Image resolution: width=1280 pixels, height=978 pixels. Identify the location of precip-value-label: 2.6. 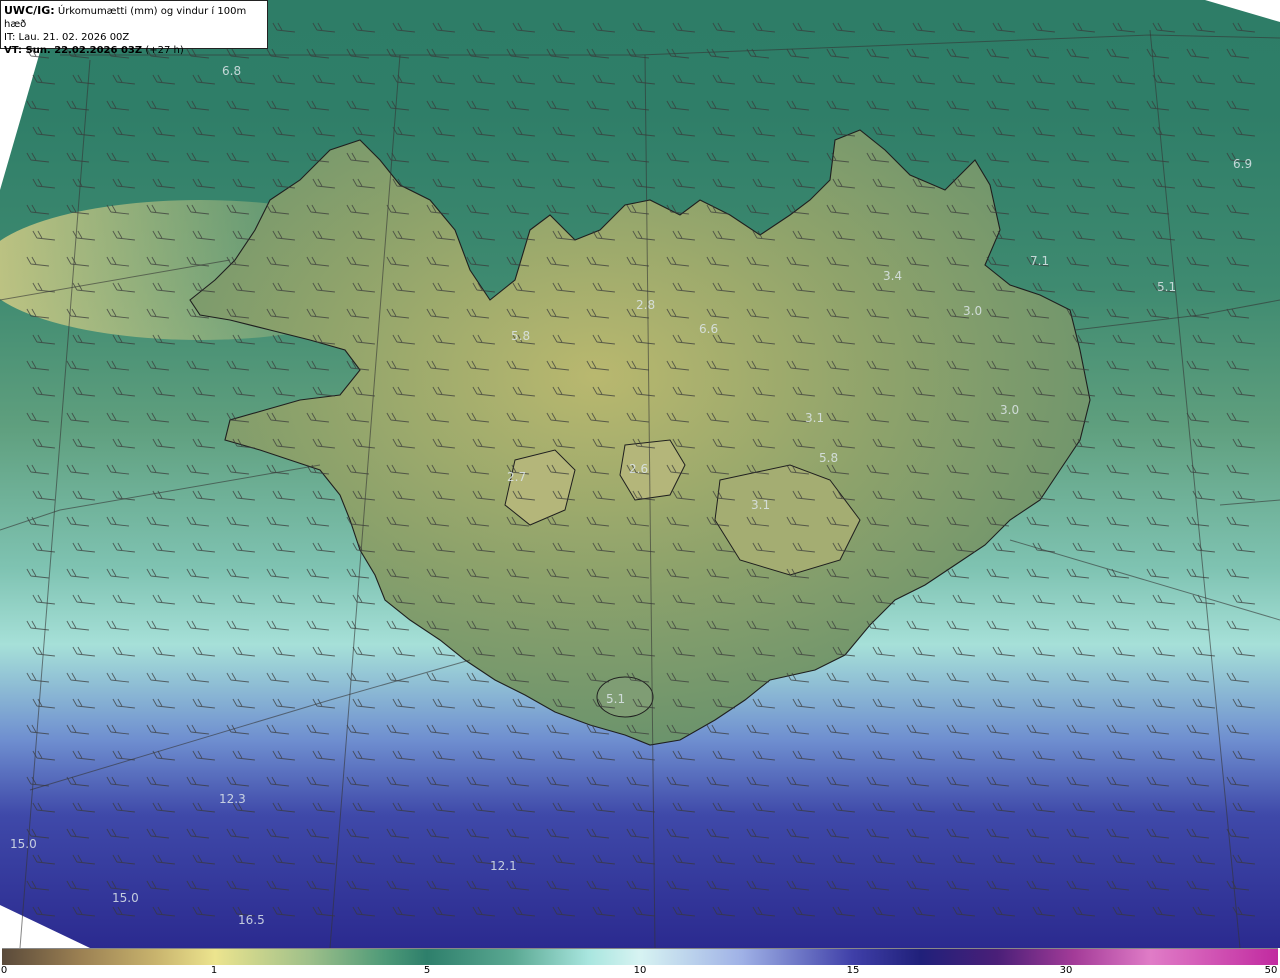
(639, 469).